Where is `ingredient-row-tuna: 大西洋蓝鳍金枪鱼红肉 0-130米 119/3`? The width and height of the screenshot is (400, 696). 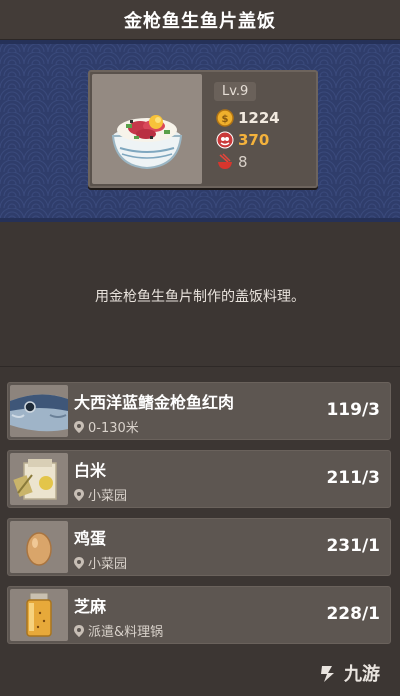
ingredient-row-tuna: 大西洋蓝鳍金枪鱼红肉 0-130米 119/3 is located at coordinates (199, 411).